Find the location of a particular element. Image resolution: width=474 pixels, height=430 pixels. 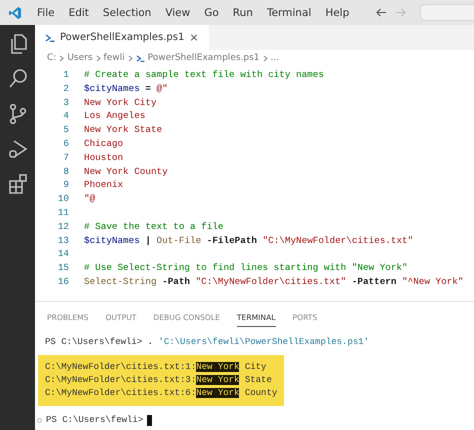

line-number: 7 is located at coordinates (66, 157).